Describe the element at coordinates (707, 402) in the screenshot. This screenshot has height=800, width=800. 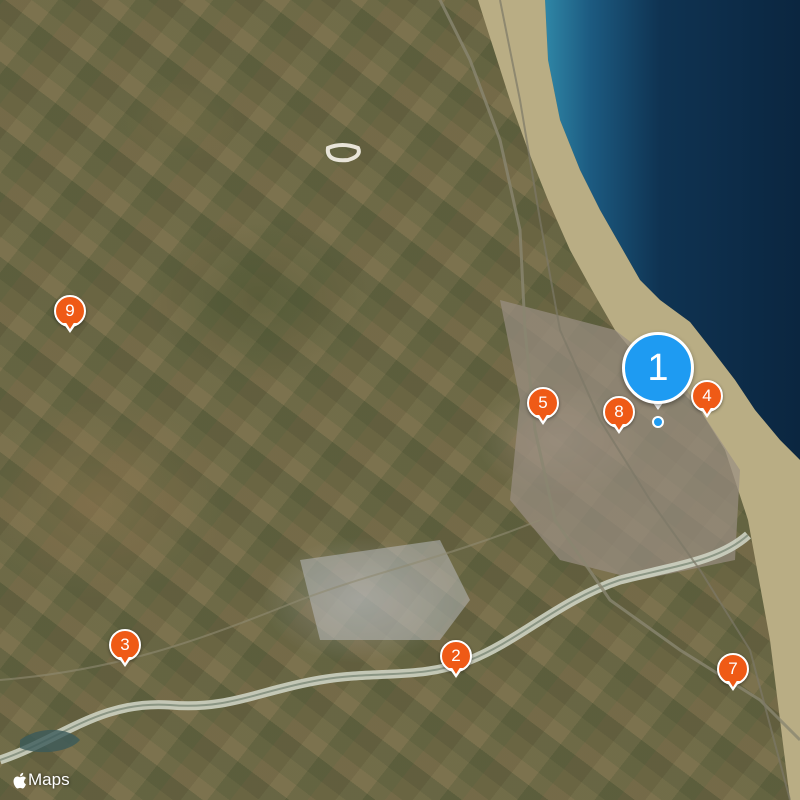
I see `map-pin-4: 4` at that location.